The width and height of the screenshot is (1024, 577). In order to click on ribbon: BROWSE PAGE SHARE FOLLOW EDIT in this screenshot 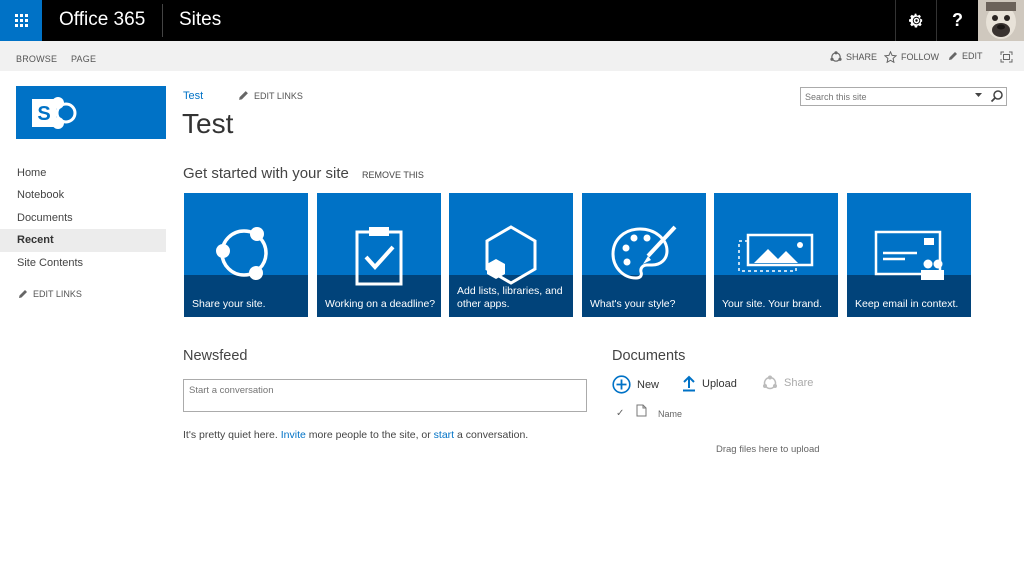, I will do `click(512, 56)`.